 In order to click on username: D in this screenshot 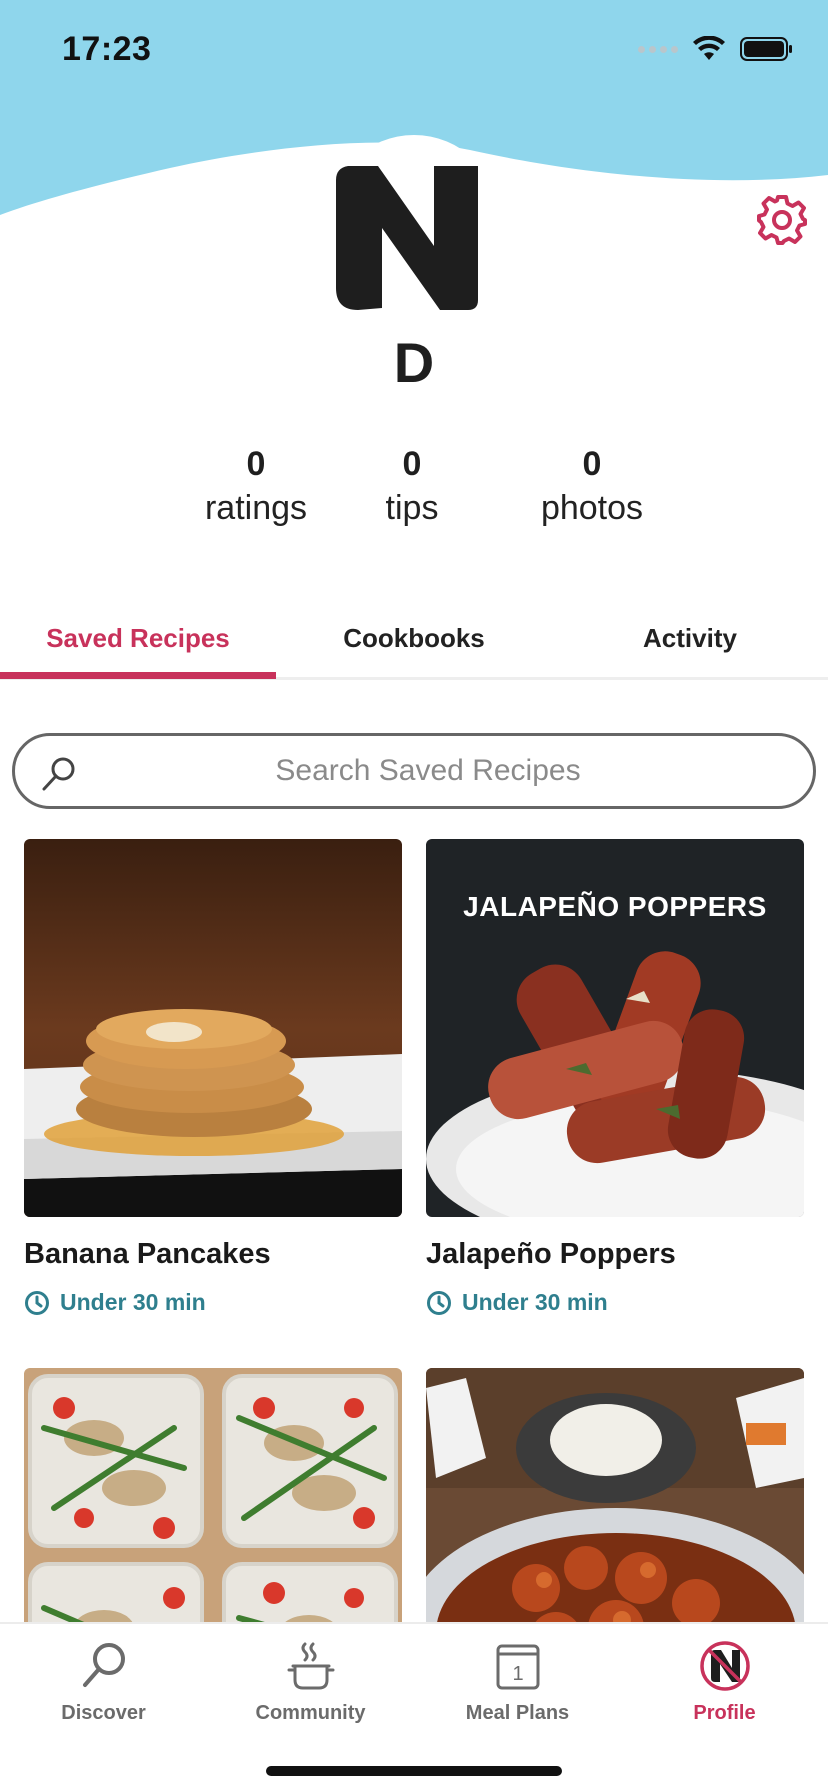, I will do `click(414, 362)`.